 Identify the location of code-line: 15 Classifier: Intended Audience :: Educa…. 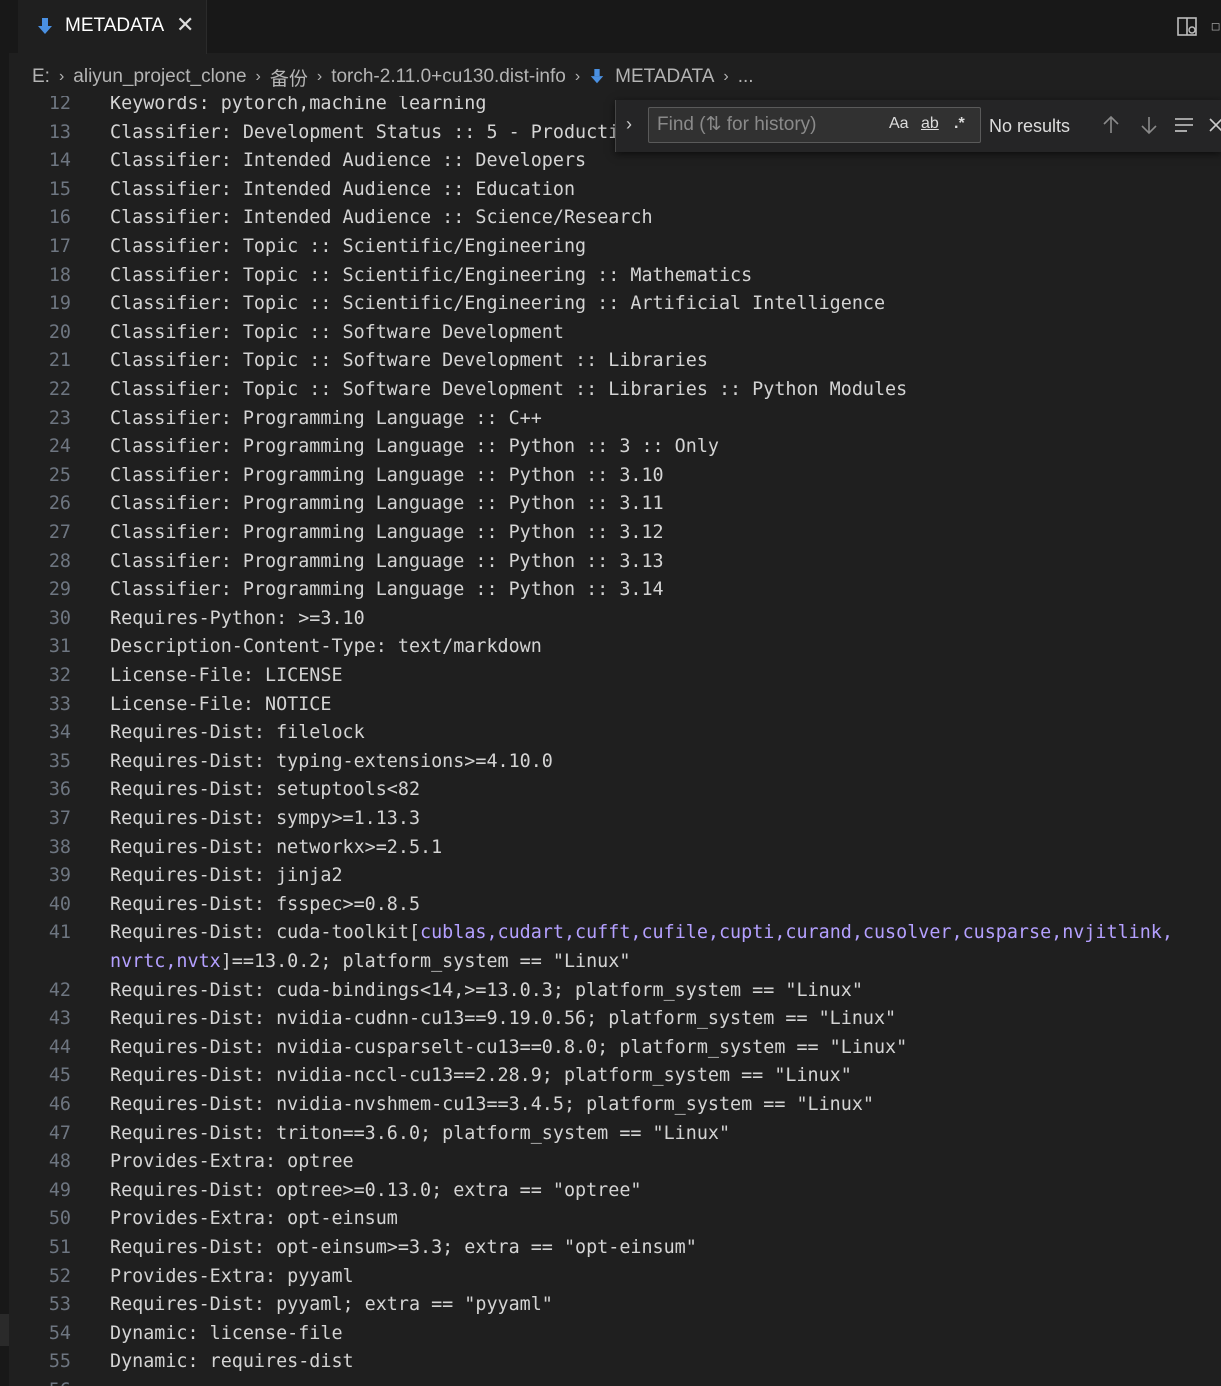
(615, 190).